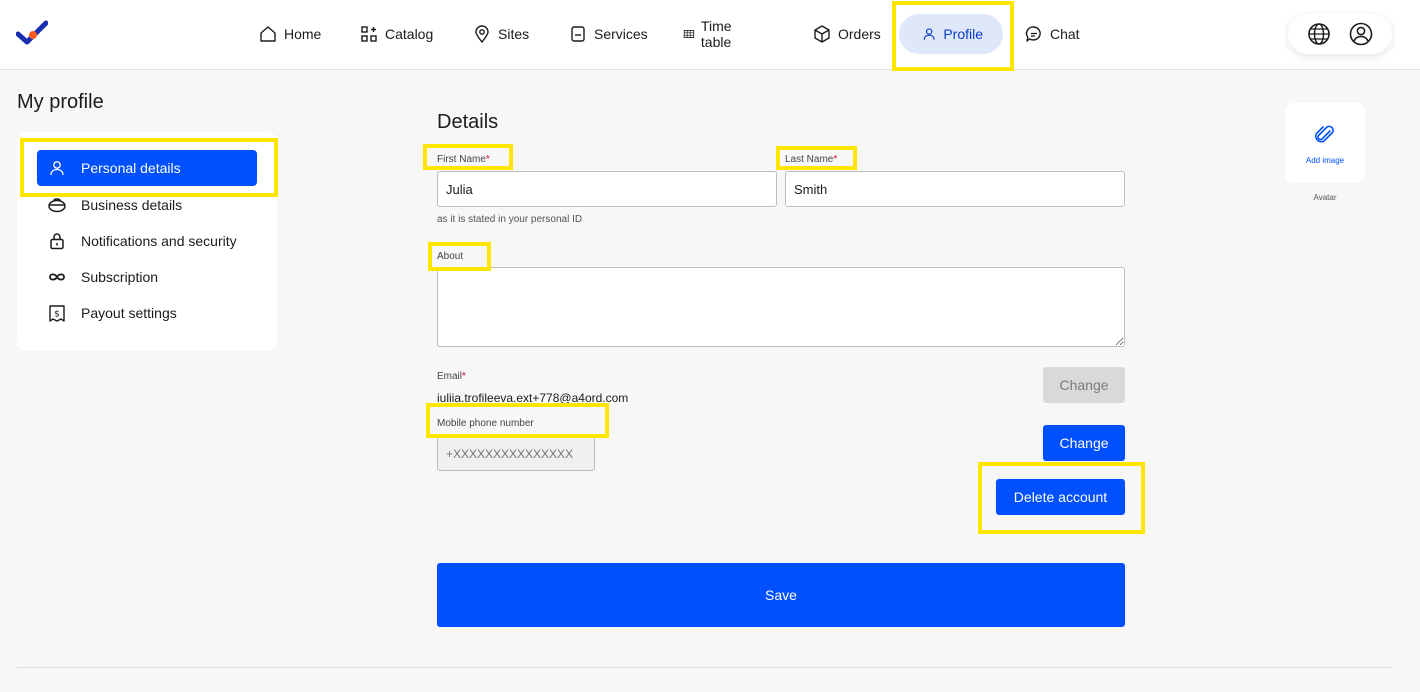  What do you see at coordinates (963, 34) in the screenshot?
I see `nav-profile-label: Profile` at bounding box center [963, 34].